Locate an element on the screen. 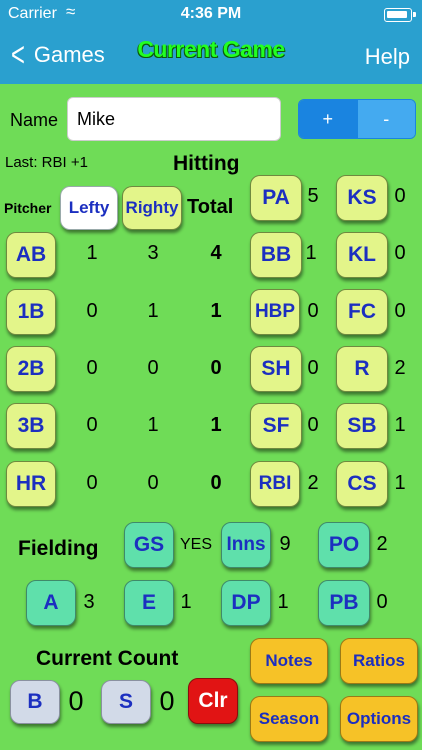 This screenshot has width=422, height=750. pitcher-label: Pitcher is located at coordinates (28, 208).